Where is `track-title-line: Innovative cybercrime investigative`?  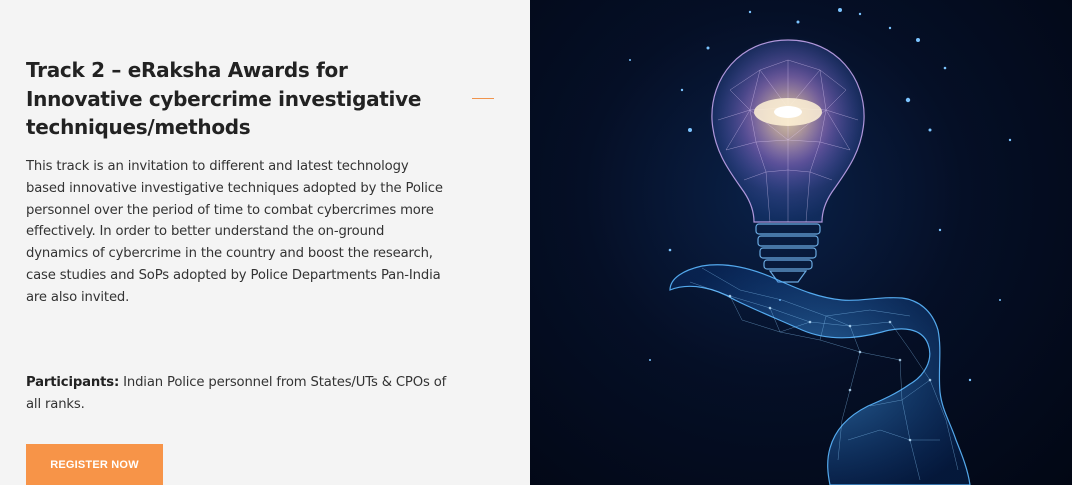
track-title-line: Innovative cybercrime investigative is located at coordinates (224, 98).